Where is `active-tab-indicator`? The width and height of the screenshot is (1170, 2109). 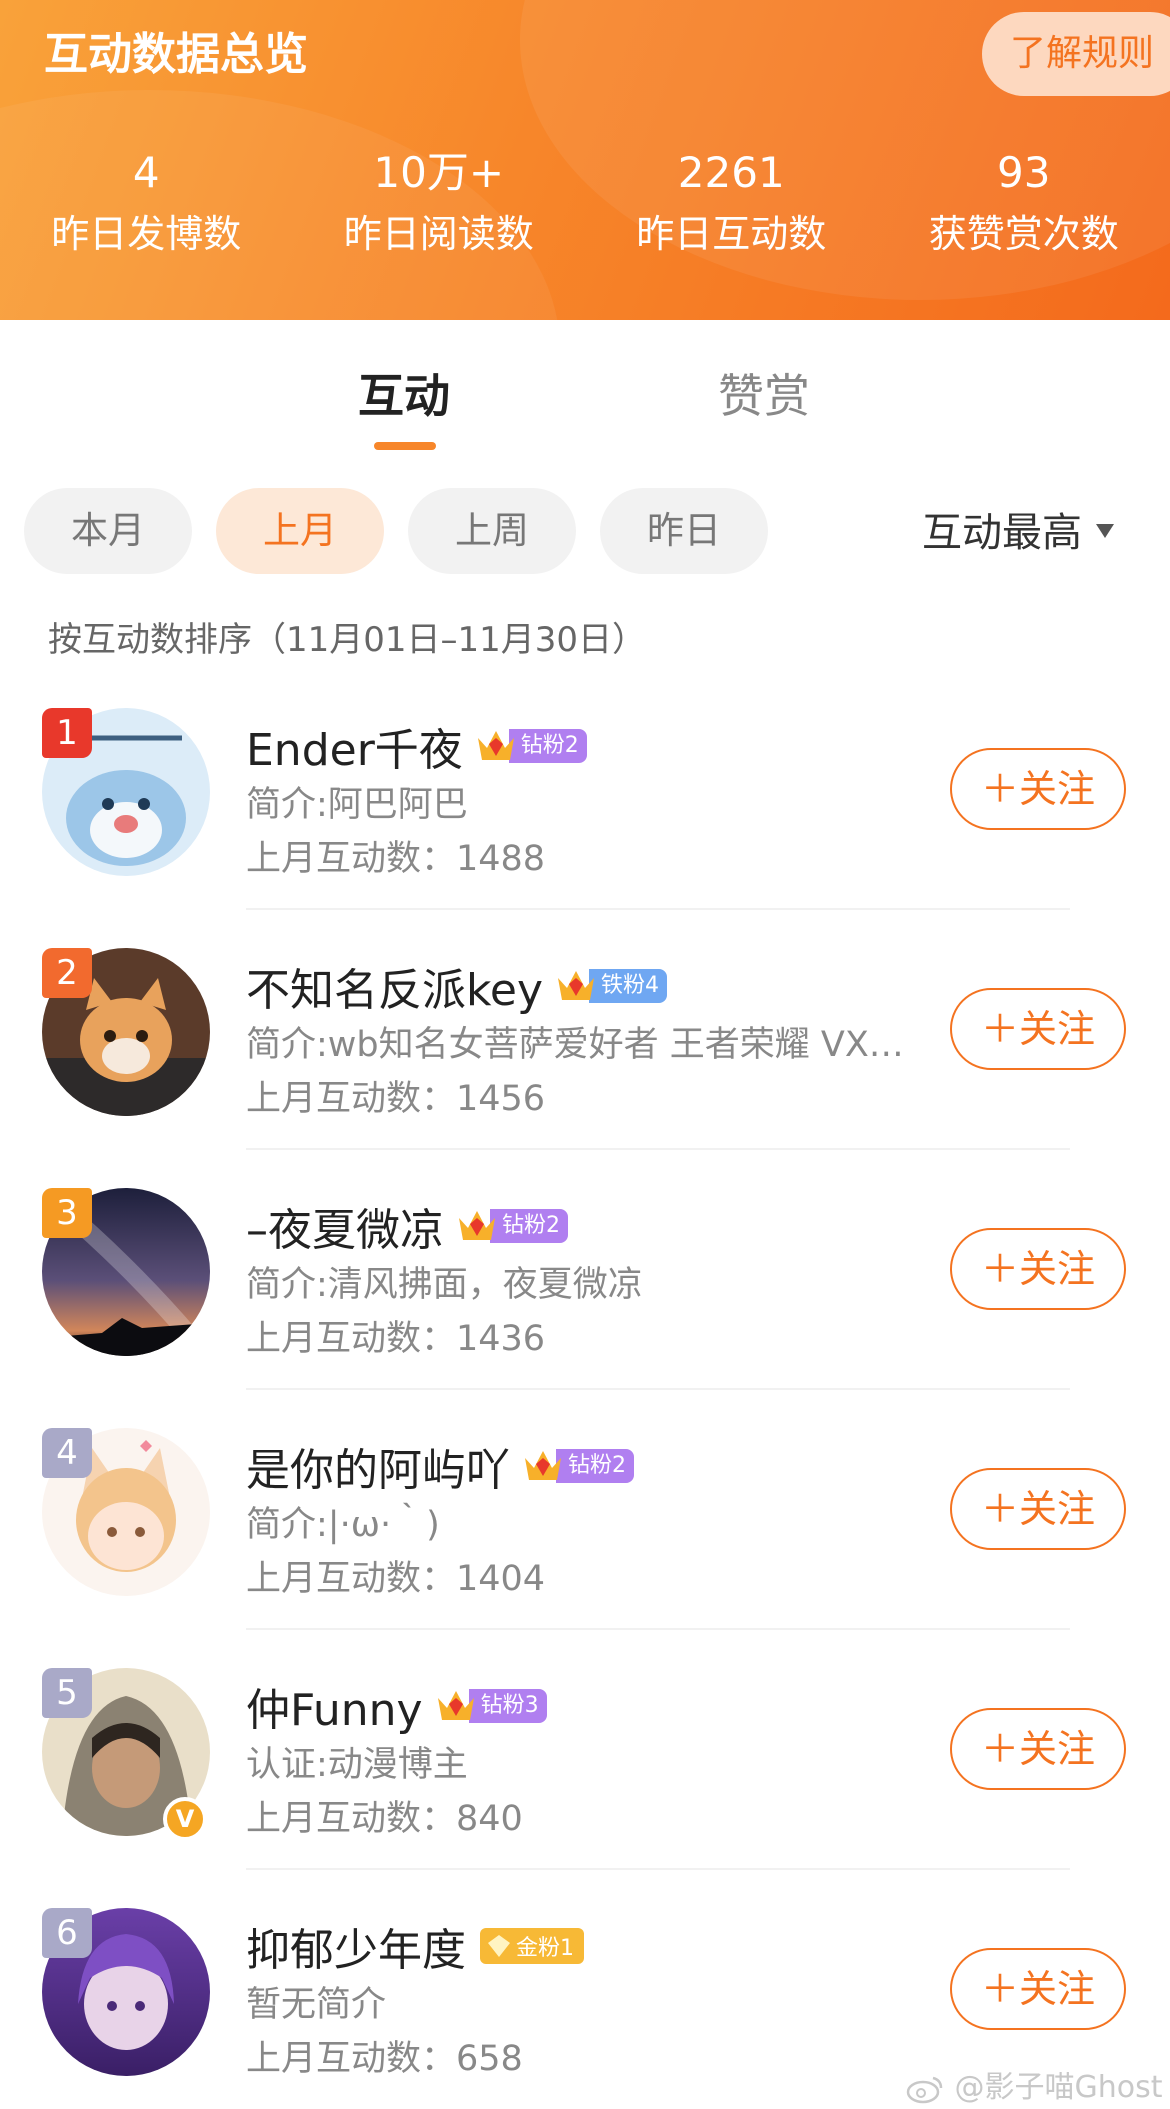 active-tab-indicator is located at coordinates (405, 446).